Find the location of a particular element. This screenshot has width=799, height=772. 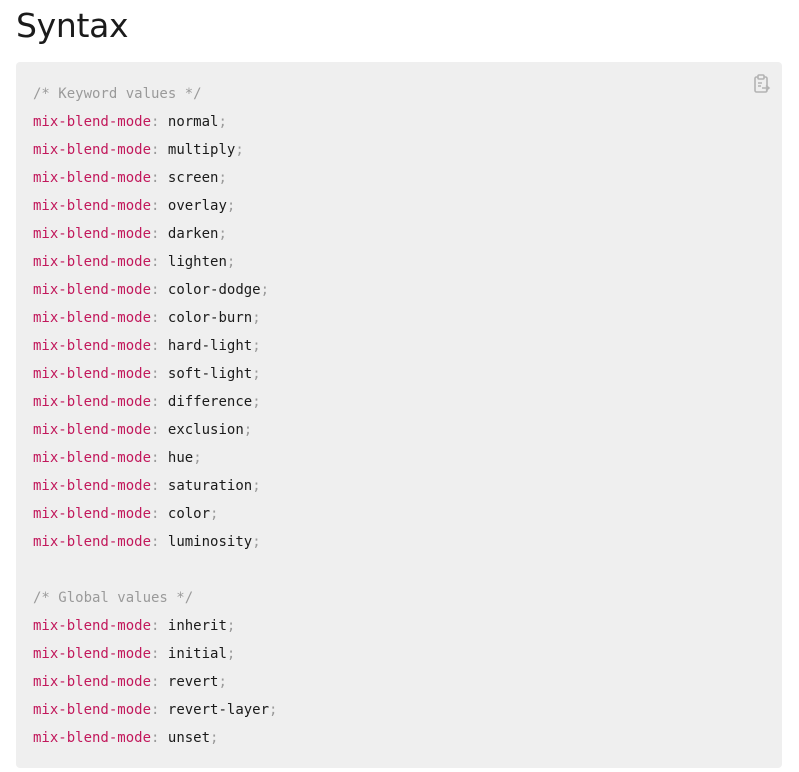

code-line: mix-blend-mode: inherit; is located at coordinates (155, 626).